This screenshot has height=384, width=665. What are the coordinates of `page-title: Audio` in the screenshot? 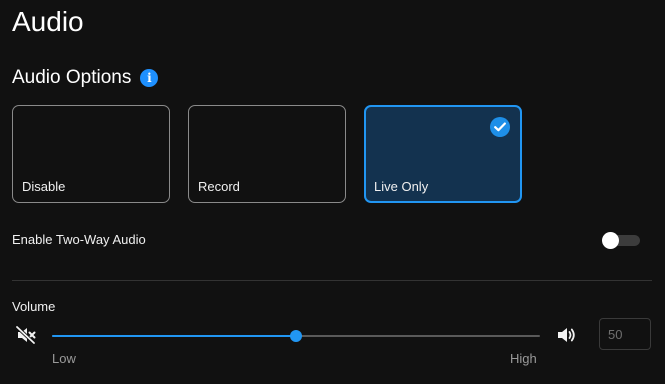 It's located at (48, 21).